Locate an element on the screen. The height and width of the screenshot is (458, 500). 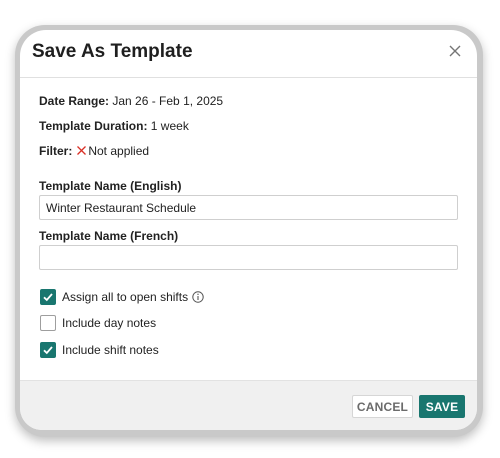
filter-label: Filter: is located at coordinates (56, 151).